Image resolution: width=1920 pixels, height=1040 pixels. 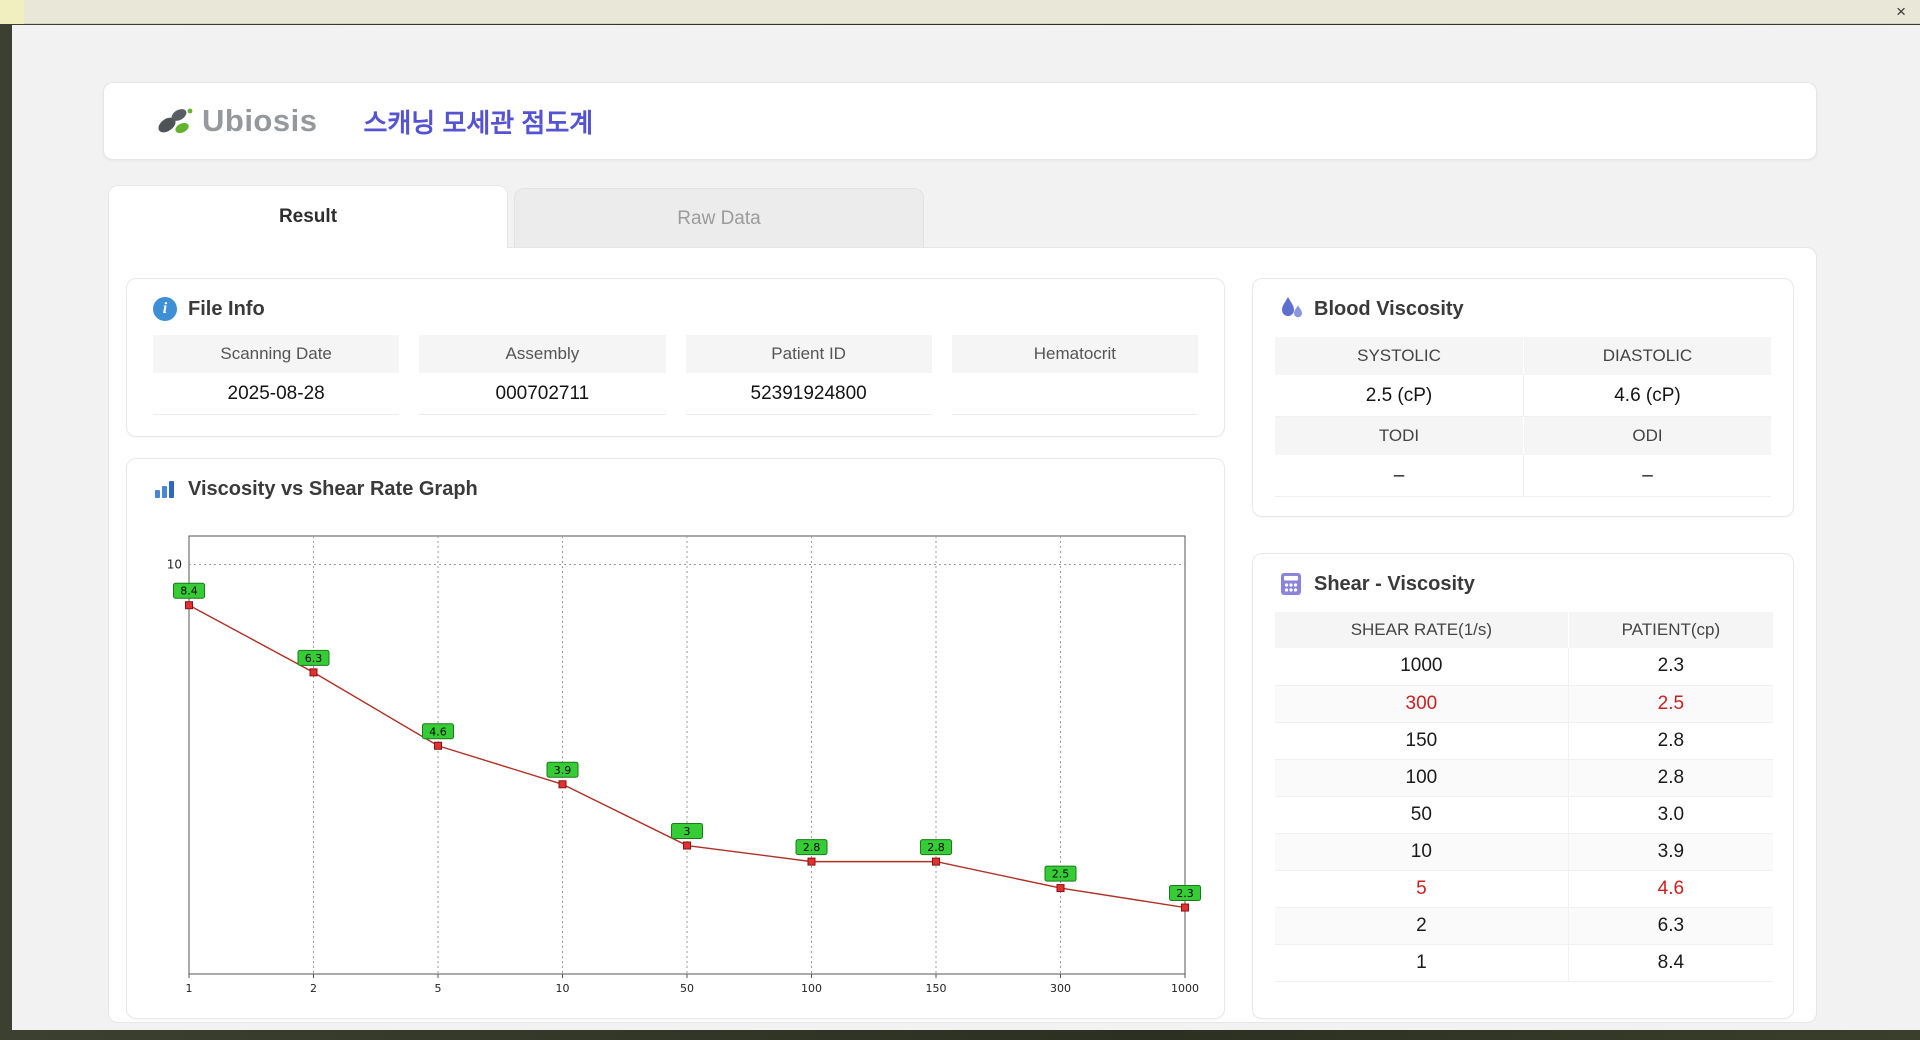 I want to click on y-axis-label: 10, so click(x=174, y=565).